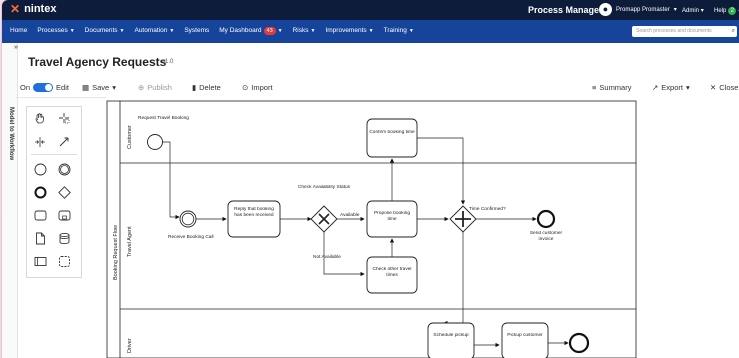 This screenshot has width=739, height=358. I want to click on pool-label: Booking Request Flow, so click(116, 252).